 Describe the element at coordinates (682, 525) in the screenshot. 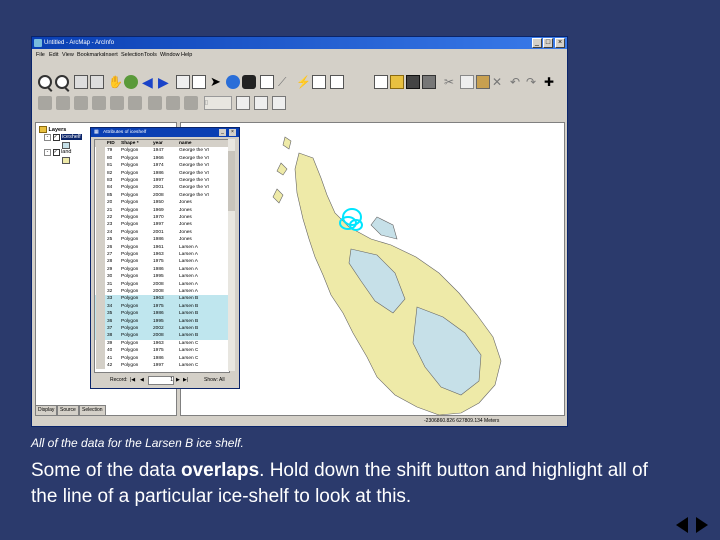

I see `previous-slide-icon` at that location.